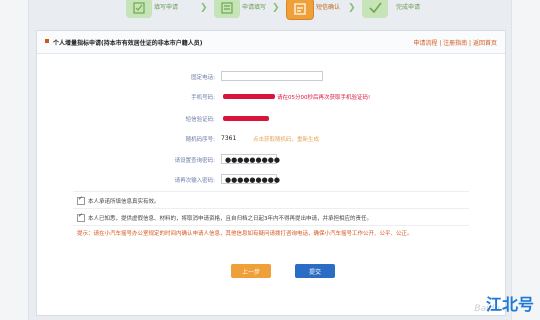  What do you see at coordinates (300, 10) in the screenshot?
I see `step-3-icon` at bounding box center [300, 10].